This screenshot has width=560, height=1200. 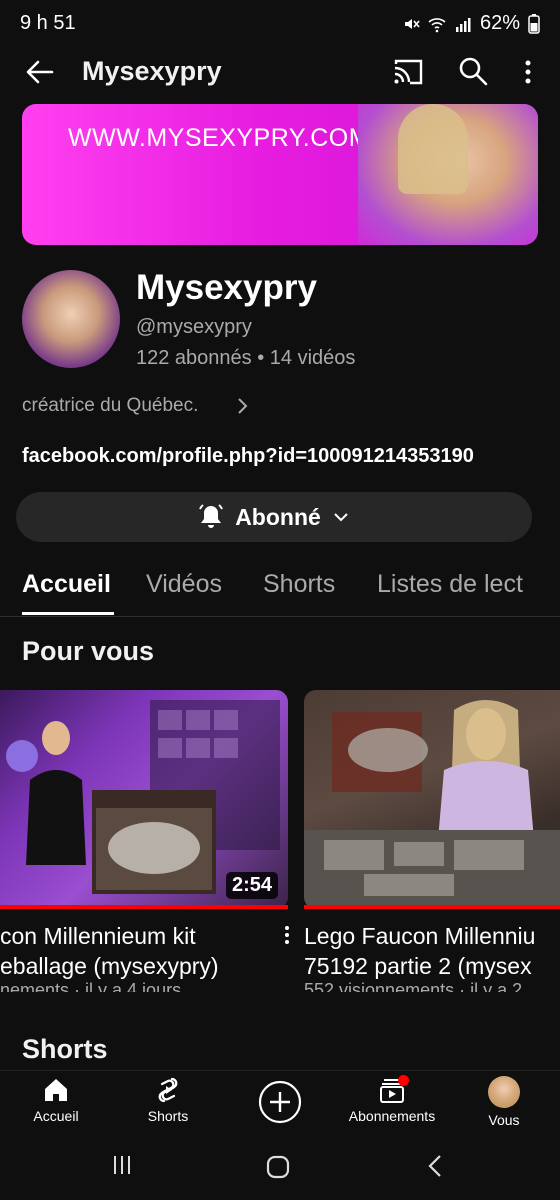 I want to click on bell-icon, so click(x=211, y=516).